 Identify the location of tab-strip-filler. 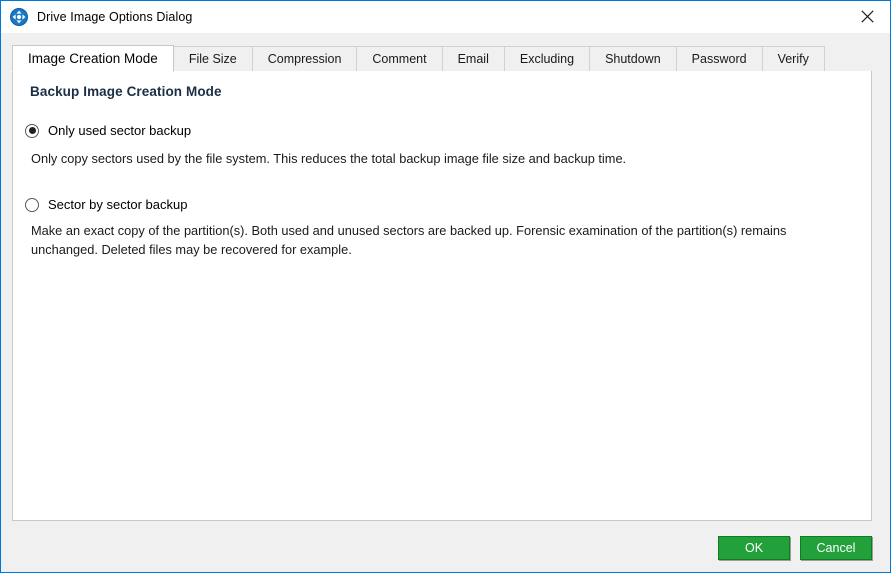
(847, 58).